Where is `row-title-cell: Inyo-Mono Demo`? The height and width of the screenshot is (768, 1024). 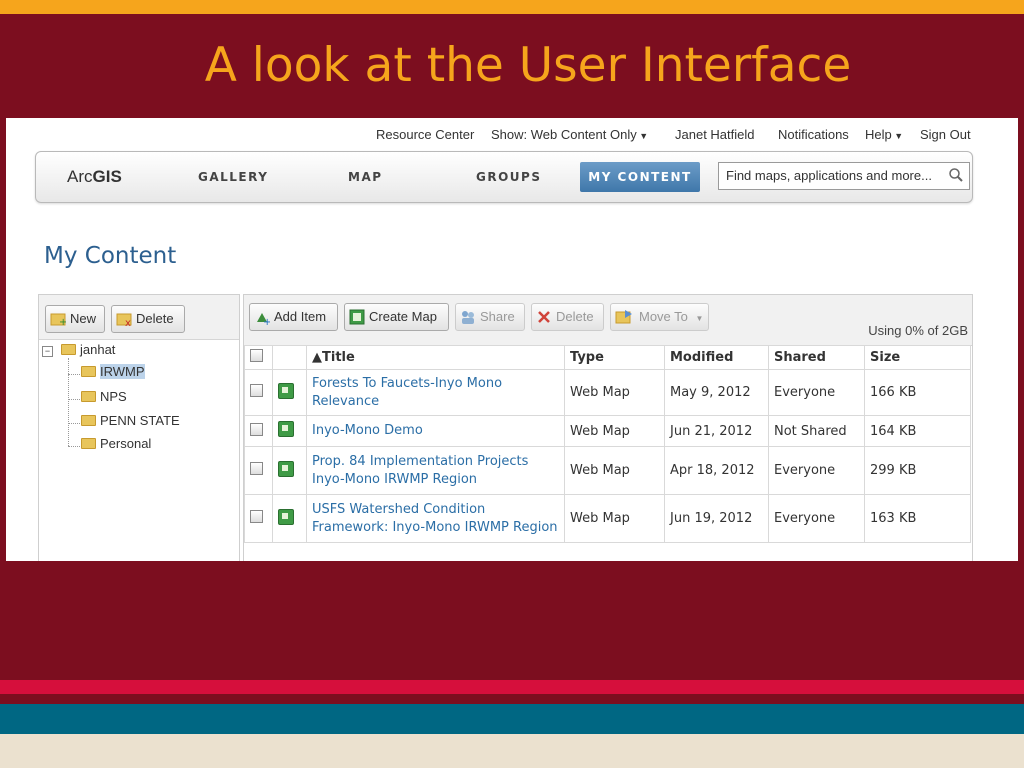
row-title-cell: Inyo-Mono Demo is located at coordinates (435, 431).